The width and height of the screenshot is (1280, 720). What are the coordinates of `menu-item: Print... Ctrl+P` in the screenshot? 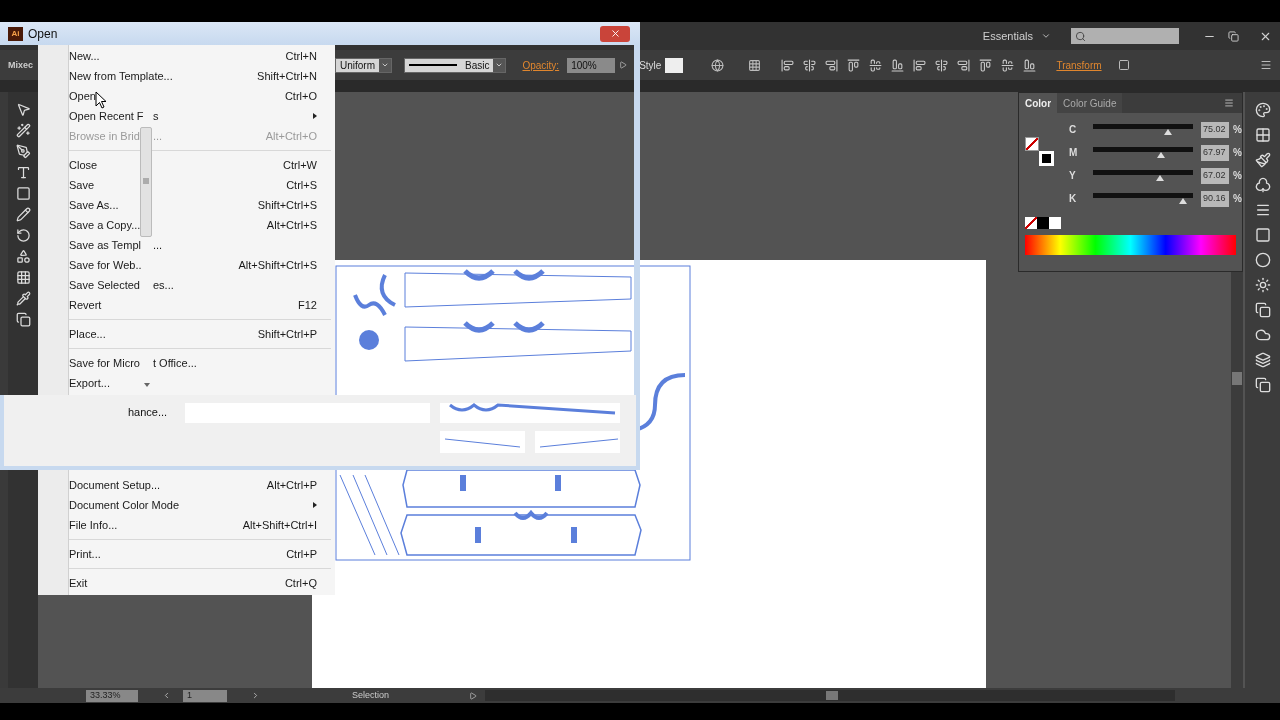 It's located at (186, 558).